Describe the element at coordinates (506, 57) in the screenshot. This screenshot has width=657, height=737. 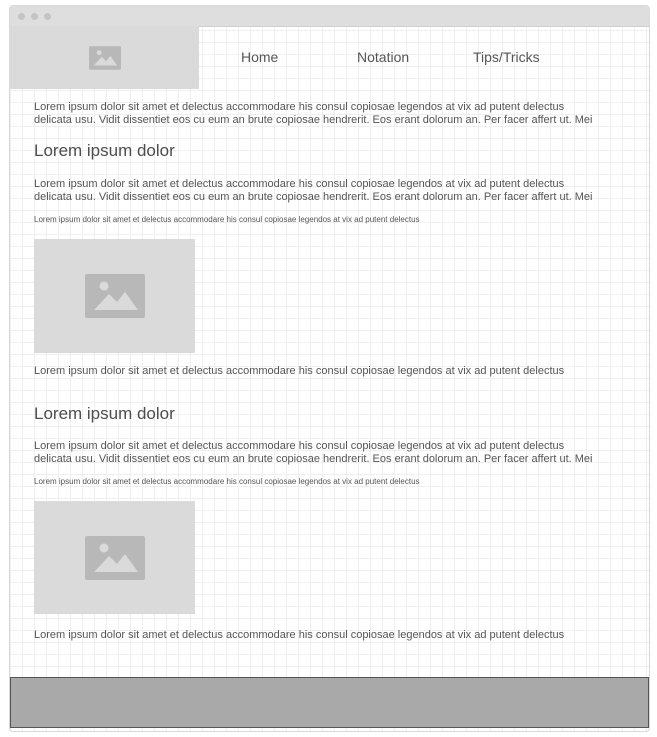
I see `nav-tips-tricks: Tips/Tricks` at that location.